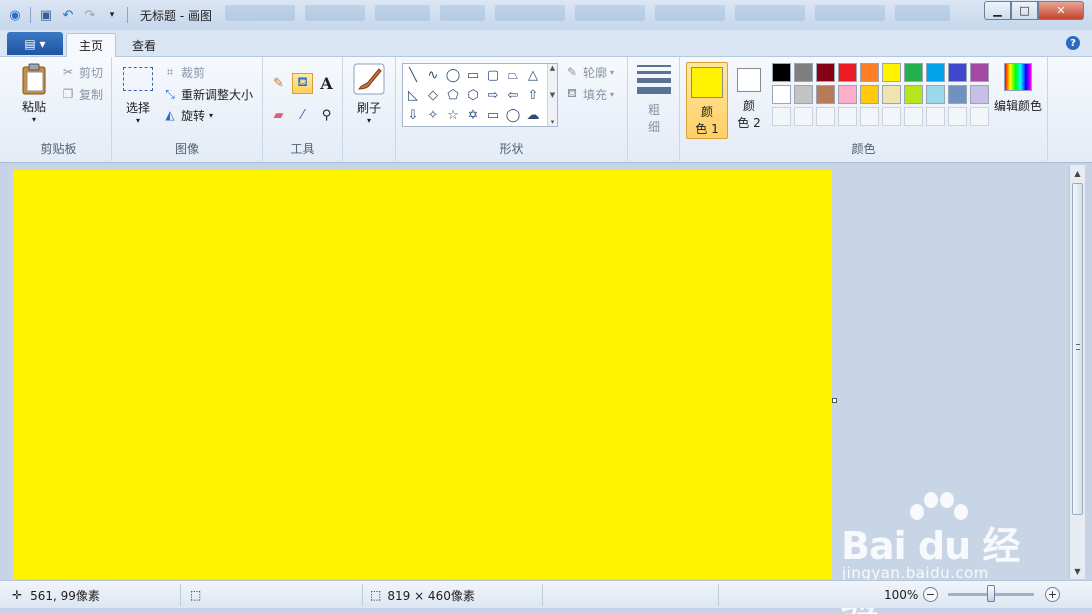  Describe the element at coordinates (34, 119) in the screenshot. I see `paste-dropdown-icon: ▾` at that location.